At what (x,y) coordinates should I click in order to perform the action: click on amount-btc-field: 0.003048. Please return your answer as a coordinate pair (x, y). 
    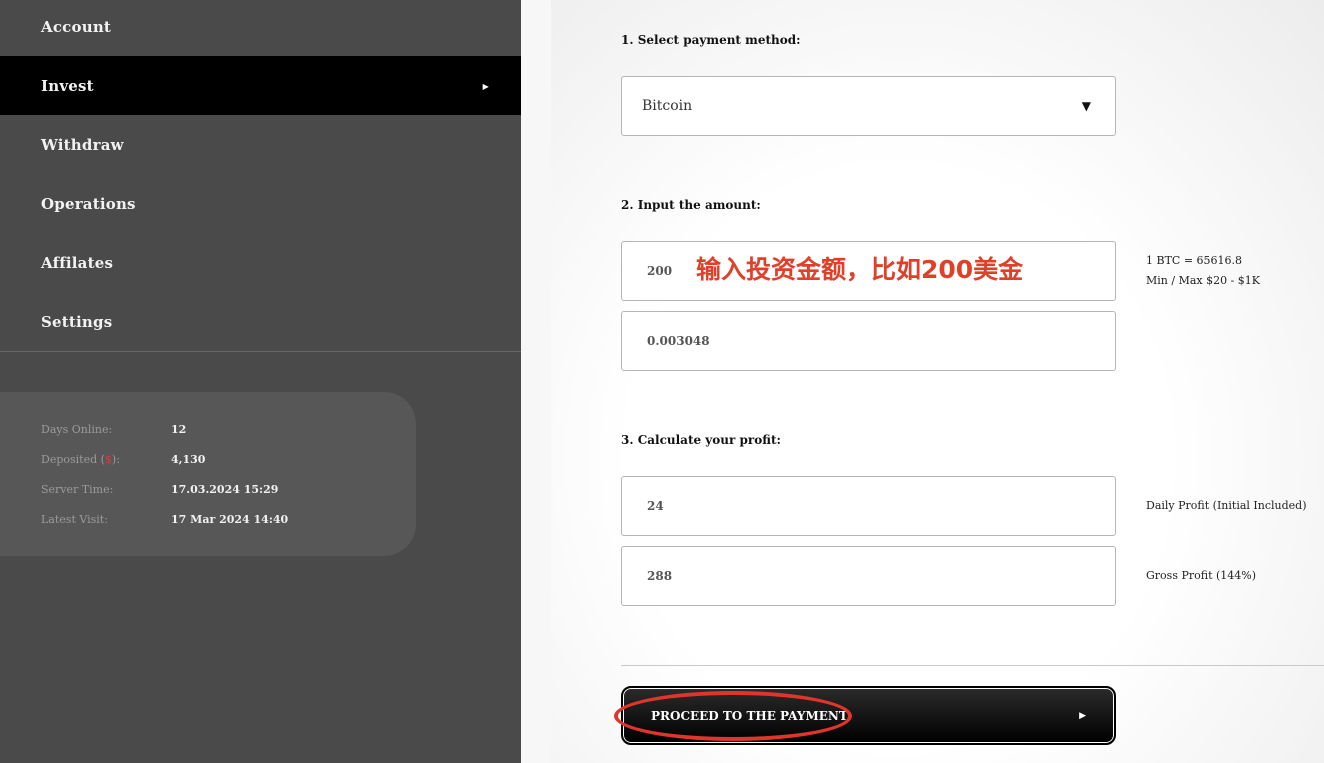
    Looking at the image, I should click on (868, 341).